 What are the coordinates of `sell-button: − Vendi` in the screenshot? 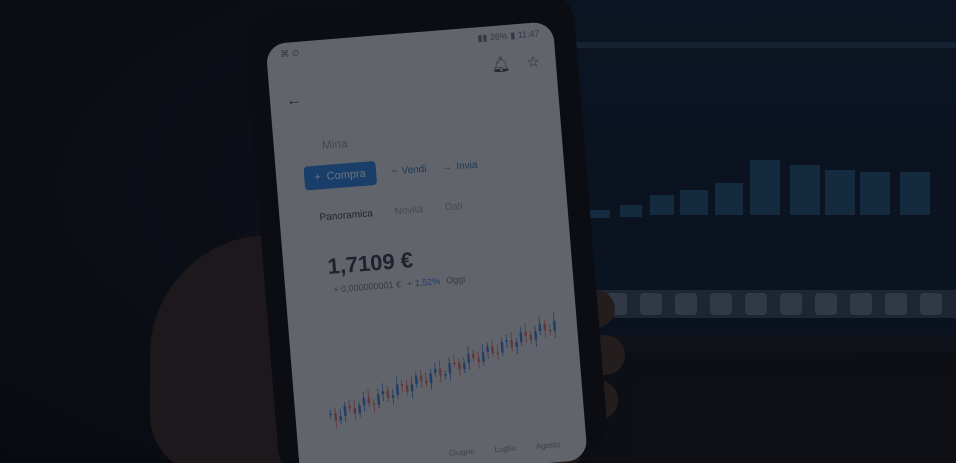 It's located at (409, 170).